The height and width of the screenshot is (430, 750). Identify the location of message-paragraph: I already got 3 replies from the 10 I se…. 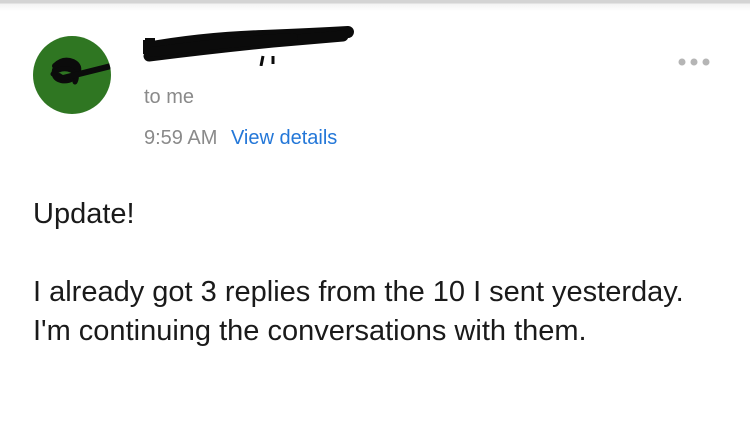
(358, 311).